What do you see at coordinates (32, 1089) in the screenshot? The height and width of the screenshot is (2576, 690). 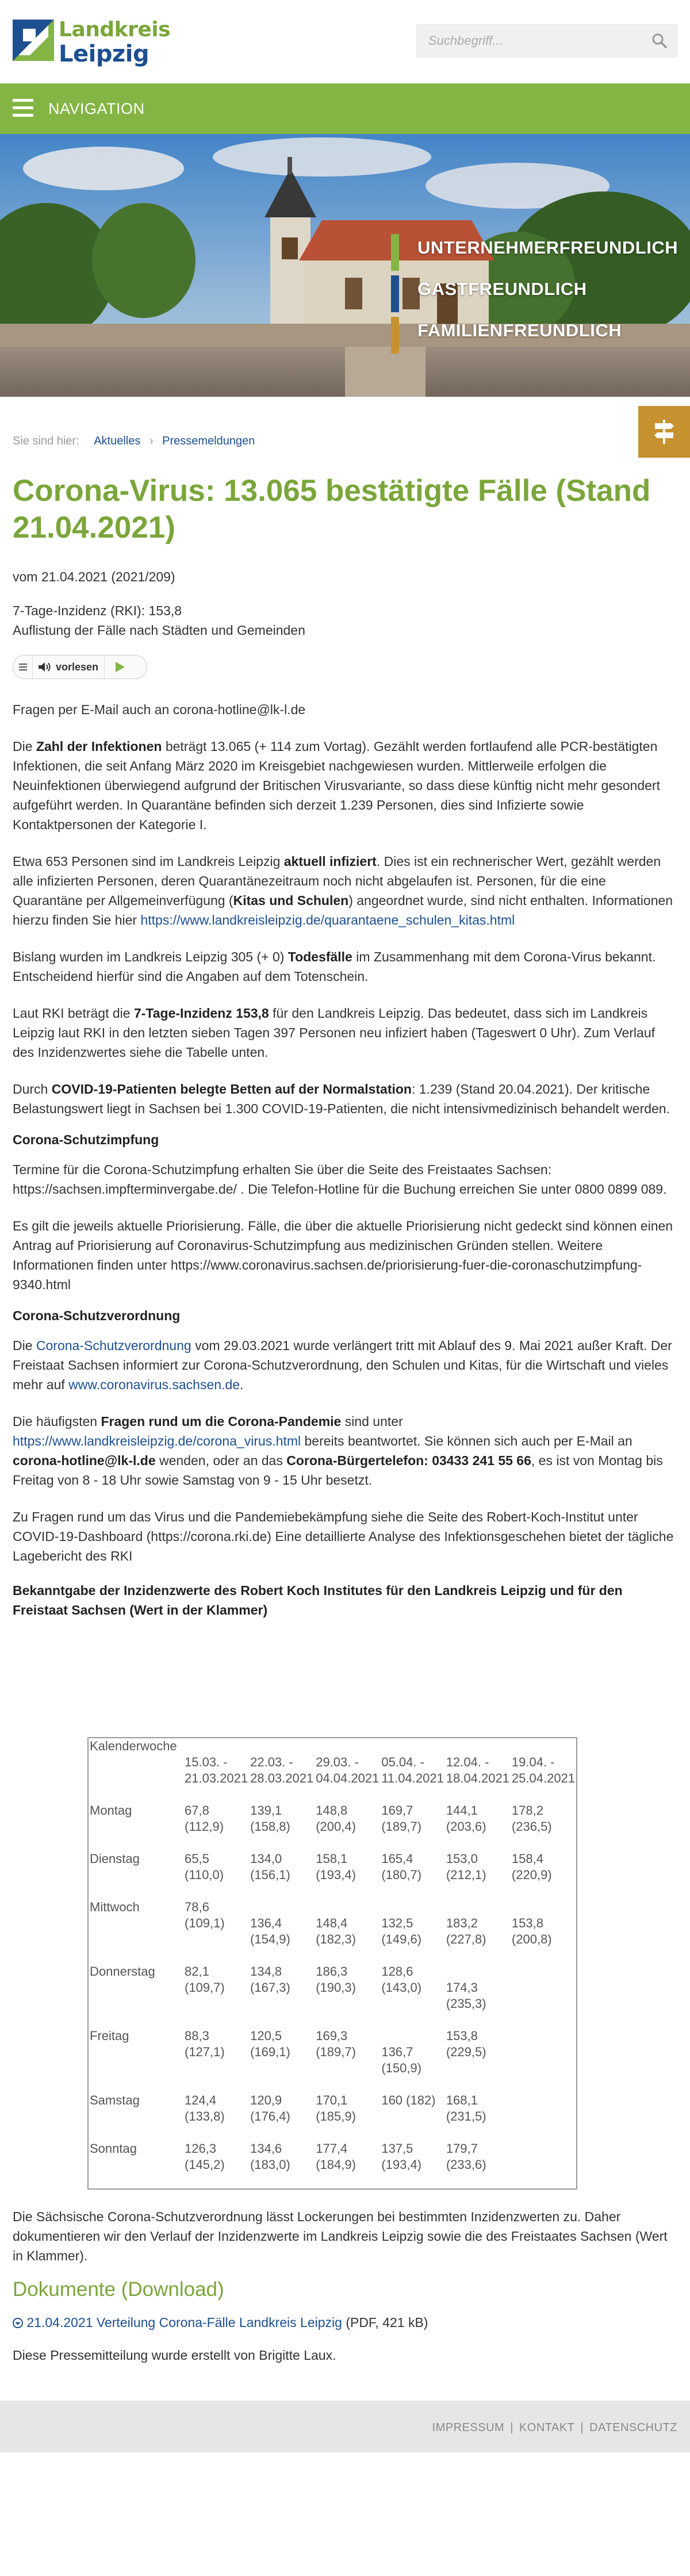 I see `text: Durch` at bounding box center [32, 1089].